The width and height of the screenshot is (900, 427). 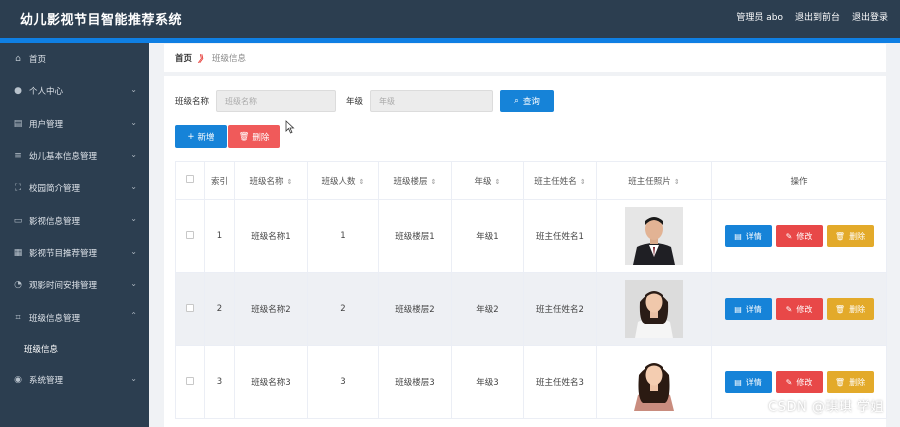 What do you see at coordinates (18, 156) in the screenshot?
I see `list-icon: ≡` at bounding box center [18, 156].